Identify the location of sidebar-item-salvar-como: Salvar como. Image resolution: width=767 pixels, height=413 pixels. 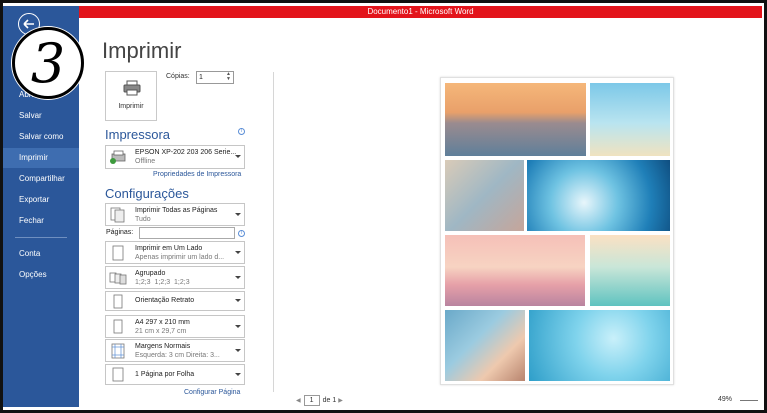
(41, 137).